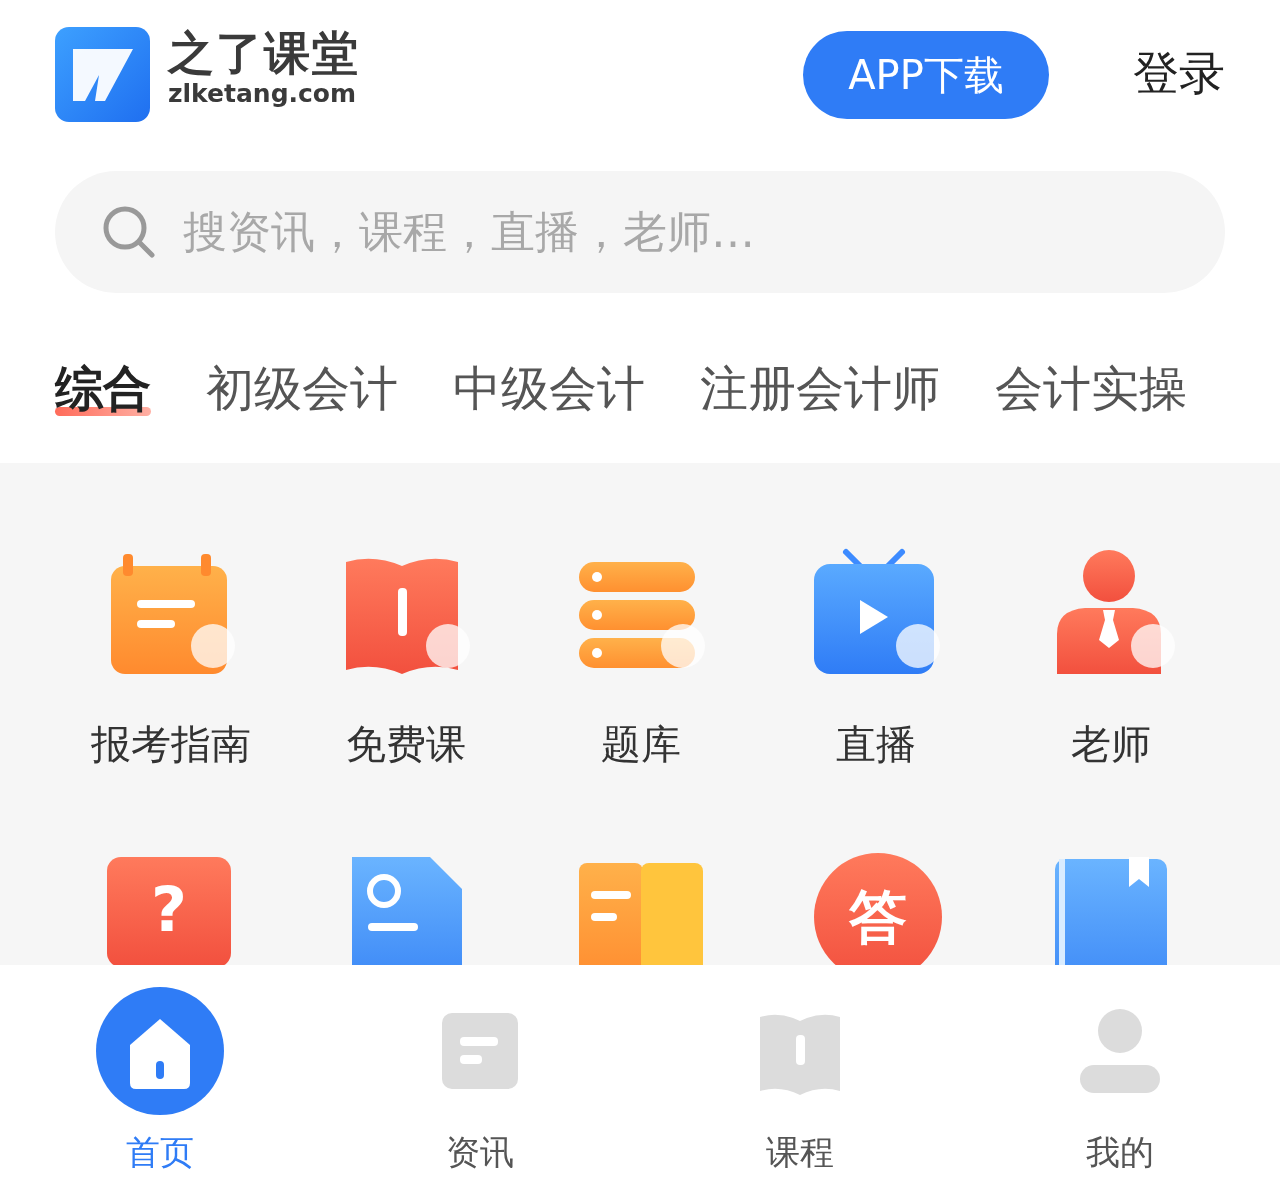  I want to click on home-icon, so click(160, 1051).